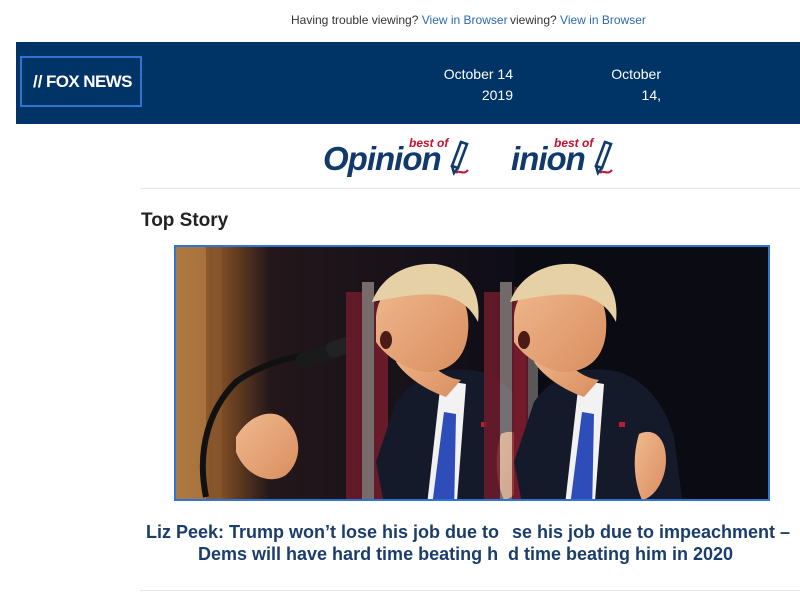 Image resolution: width=800 pixels, height=600 pixels. Describe the element at coordinates (38, 81) in the screenshot. I see `logo-mark-icon: //` at that location.